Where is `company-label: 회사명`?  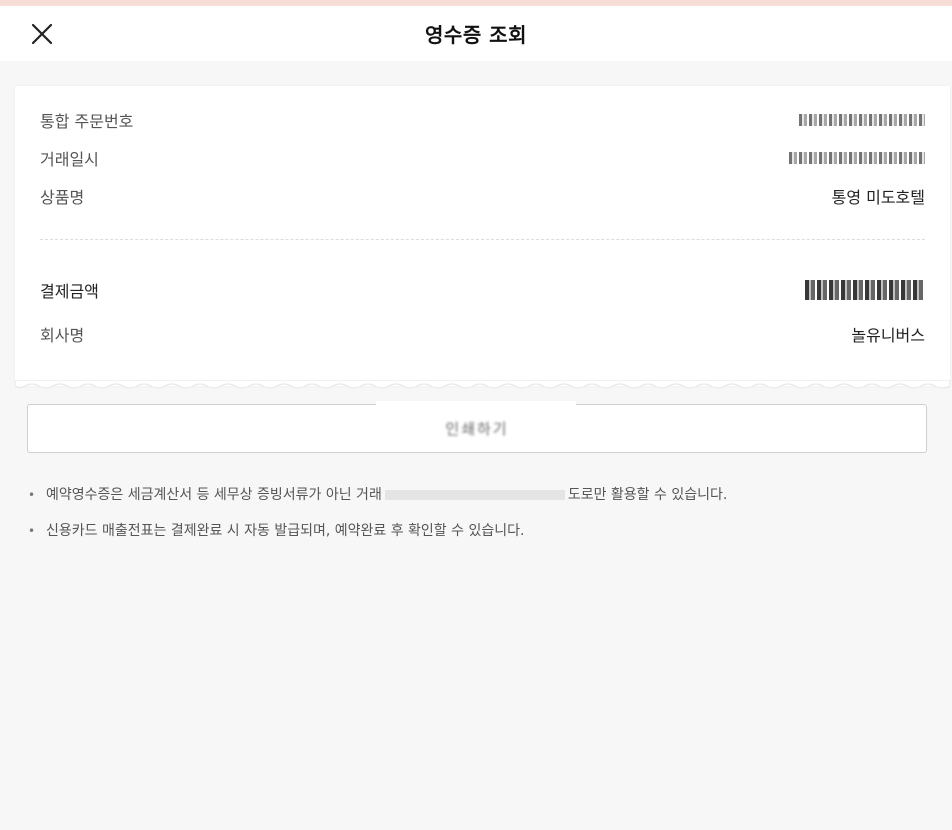
company-label: 회사명 is located at coordinates (62, 335).